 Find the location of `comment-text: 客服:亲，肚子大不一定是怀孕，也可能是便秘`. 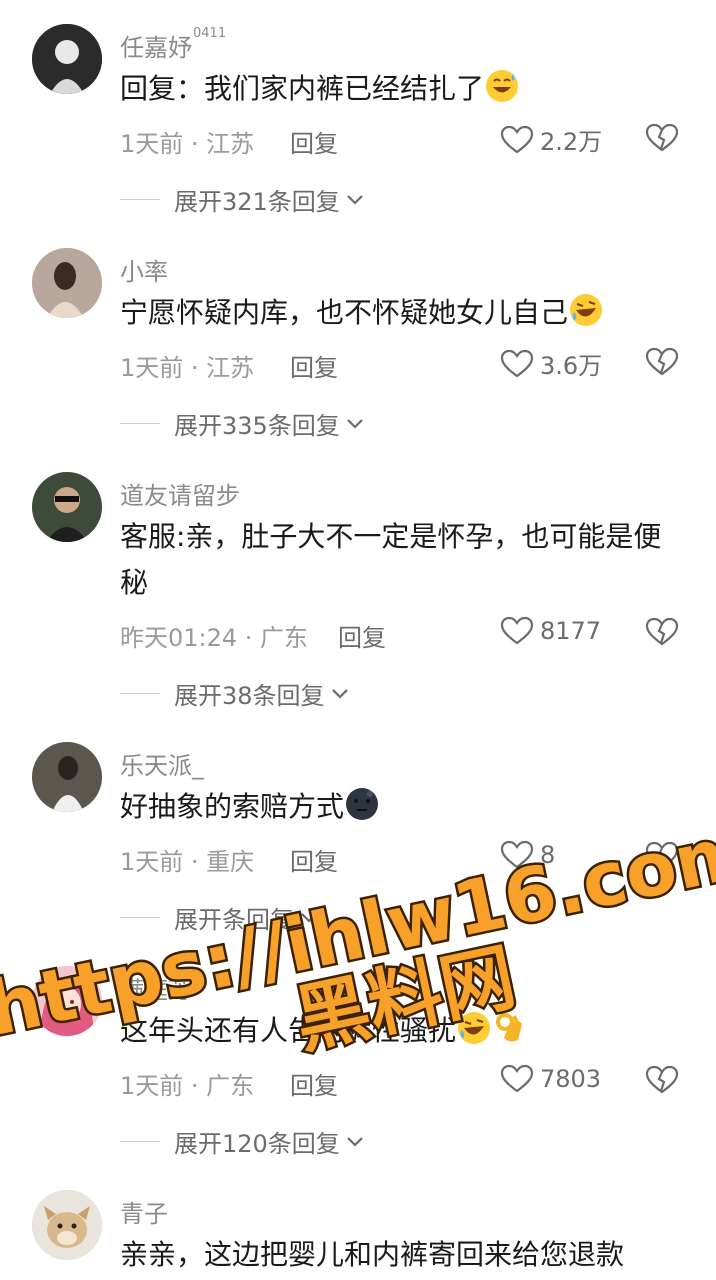

comment-text: 客服:亲，肚子大不一定是怀孕，也可能是便秘 is located at coordinates (391, 559).